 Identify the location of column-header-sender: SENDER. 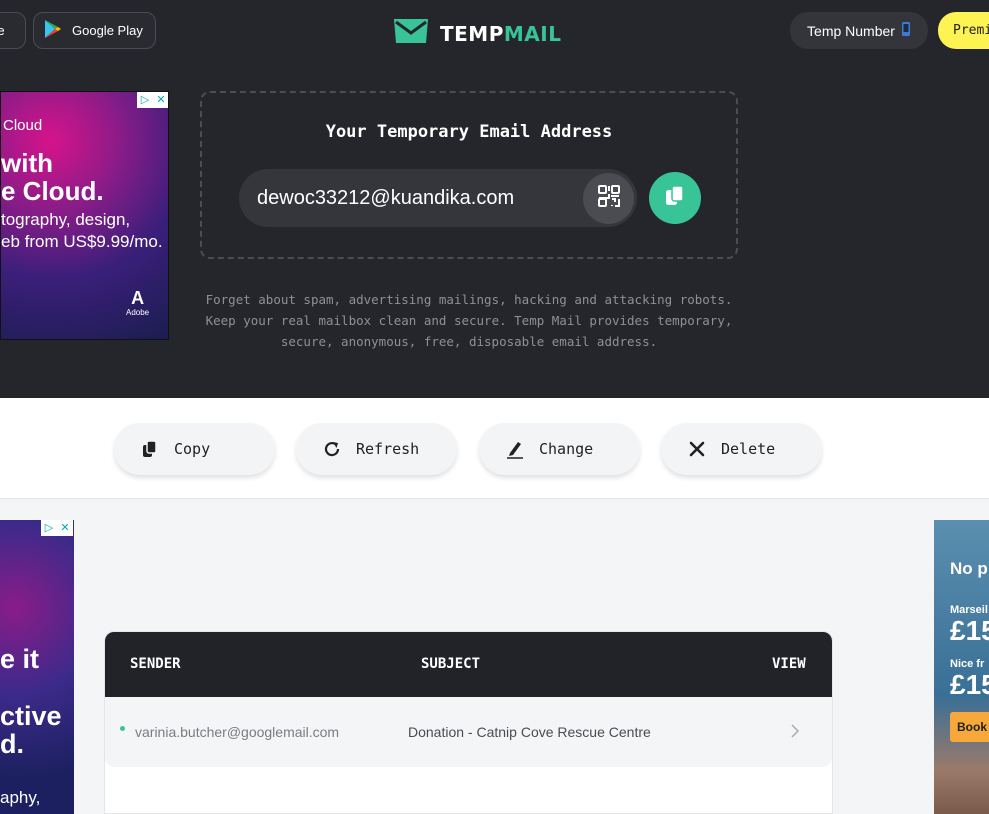
(155, 664).